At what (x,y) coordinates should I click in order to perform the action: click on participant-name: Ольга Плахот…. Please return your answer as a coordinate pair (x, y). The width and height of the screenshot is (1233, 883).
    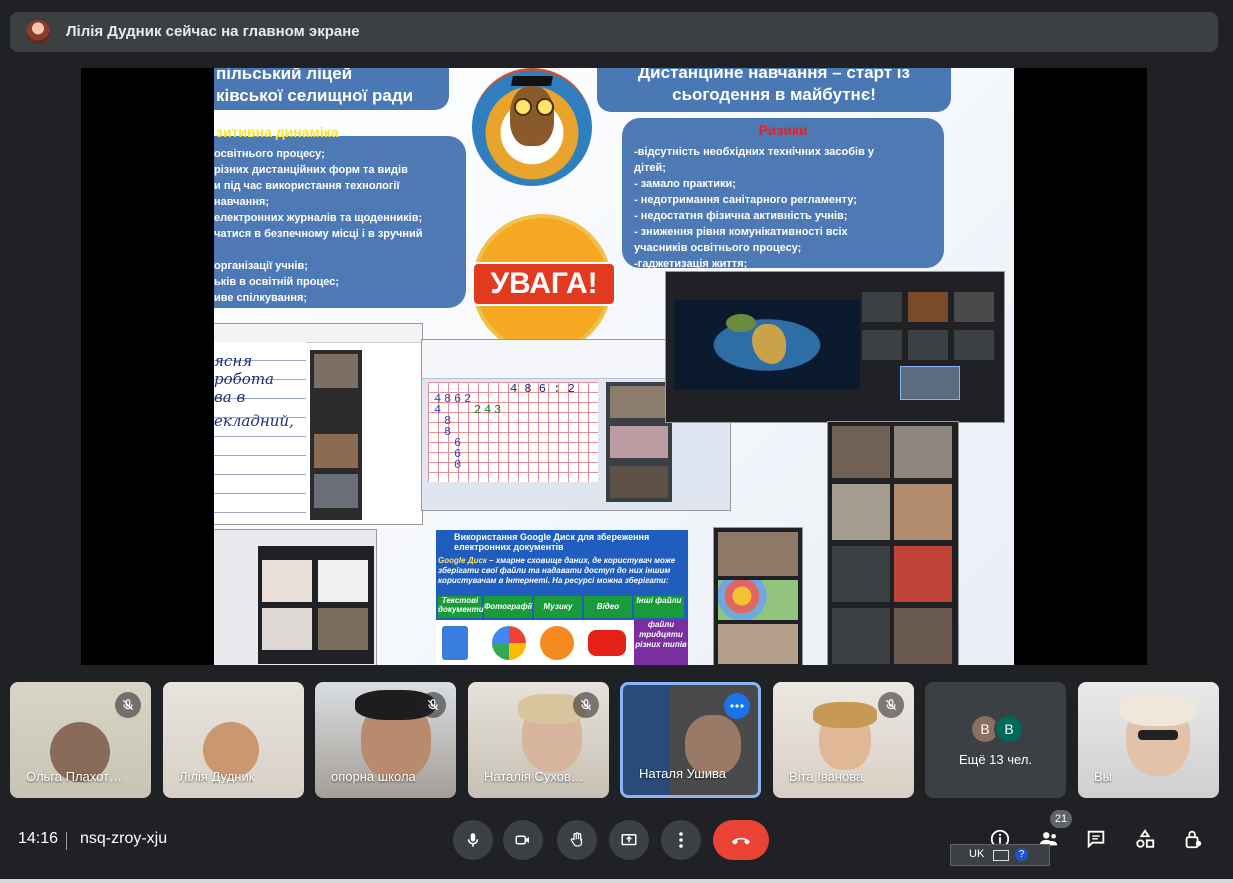
    Looking at the image, I should click on (74, 776).